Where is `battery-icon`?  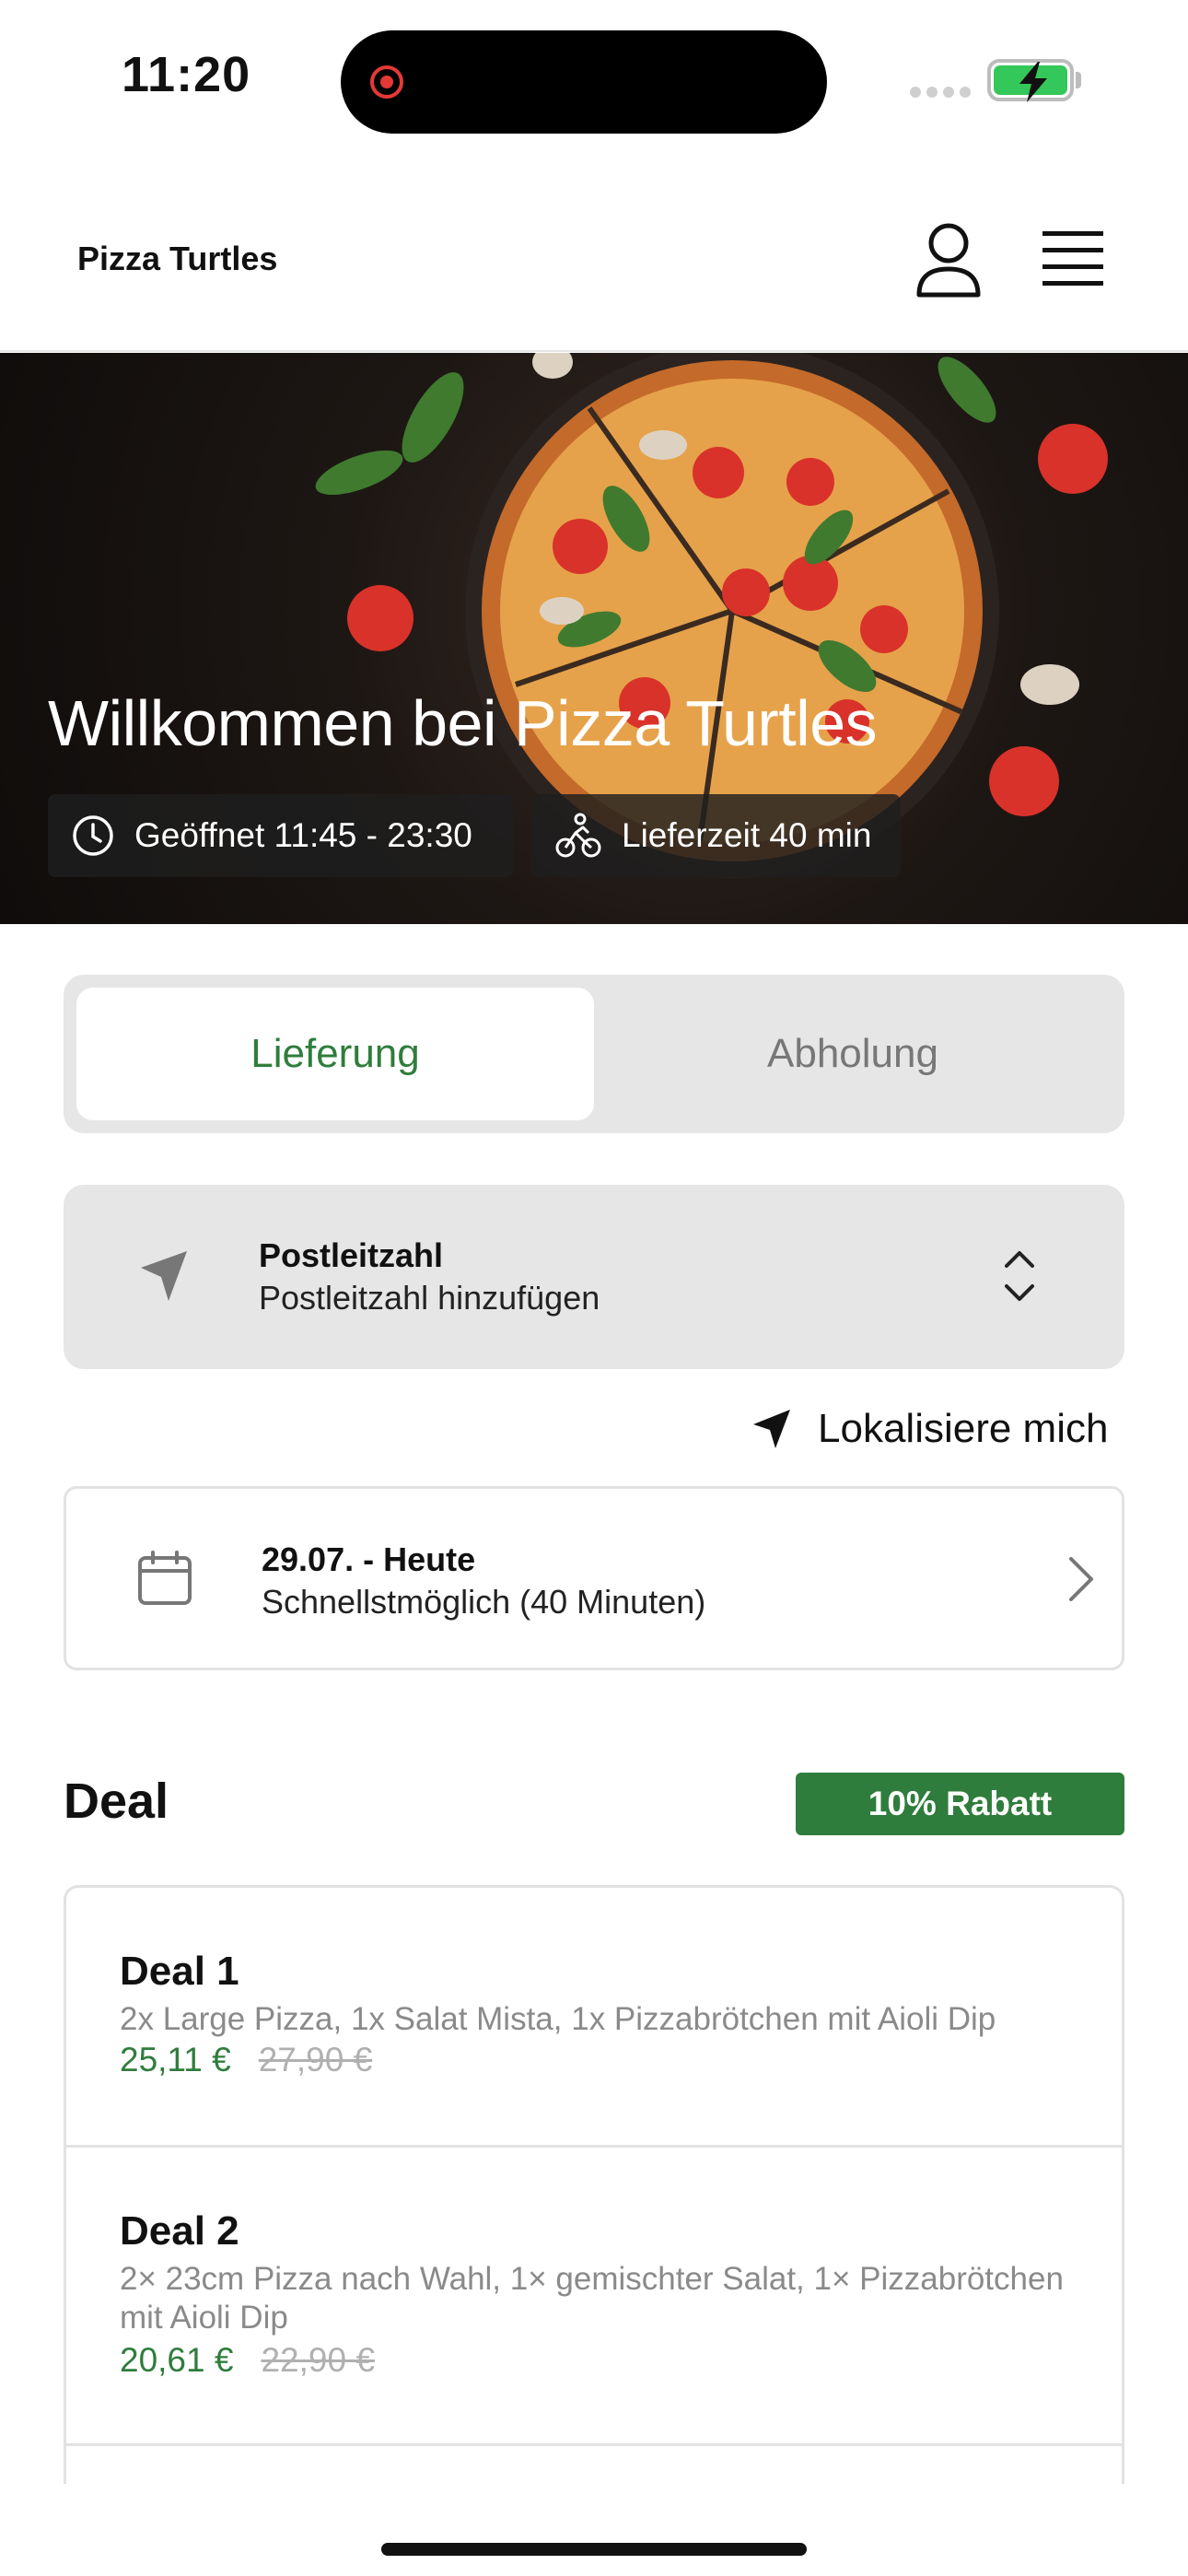
battery-icon is located at coordinates (1030, 80).